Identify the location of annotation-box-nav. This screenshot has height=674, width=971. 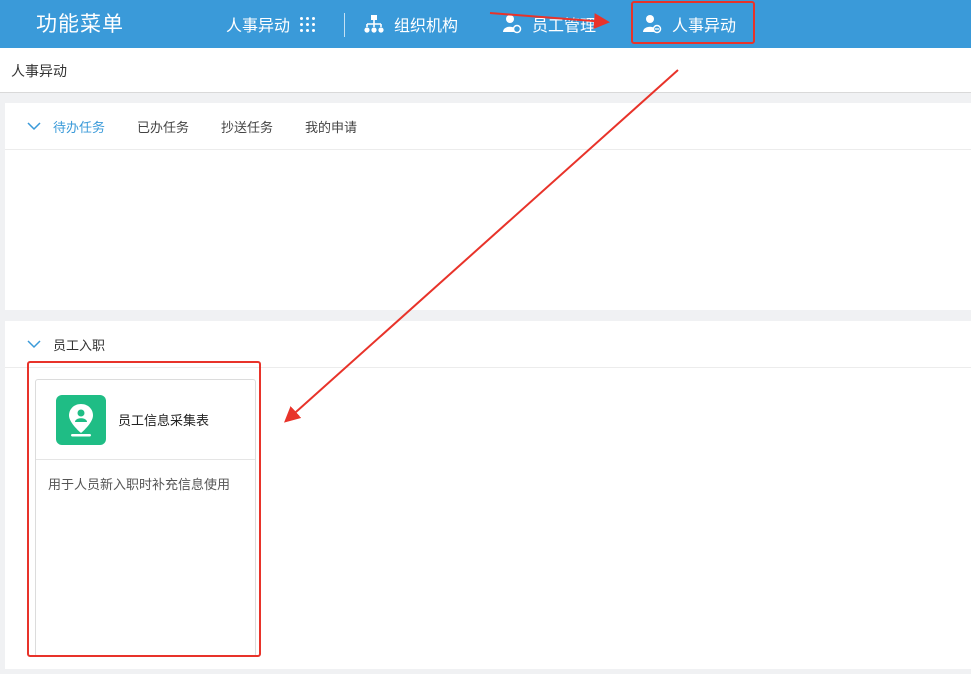
(693, 22).